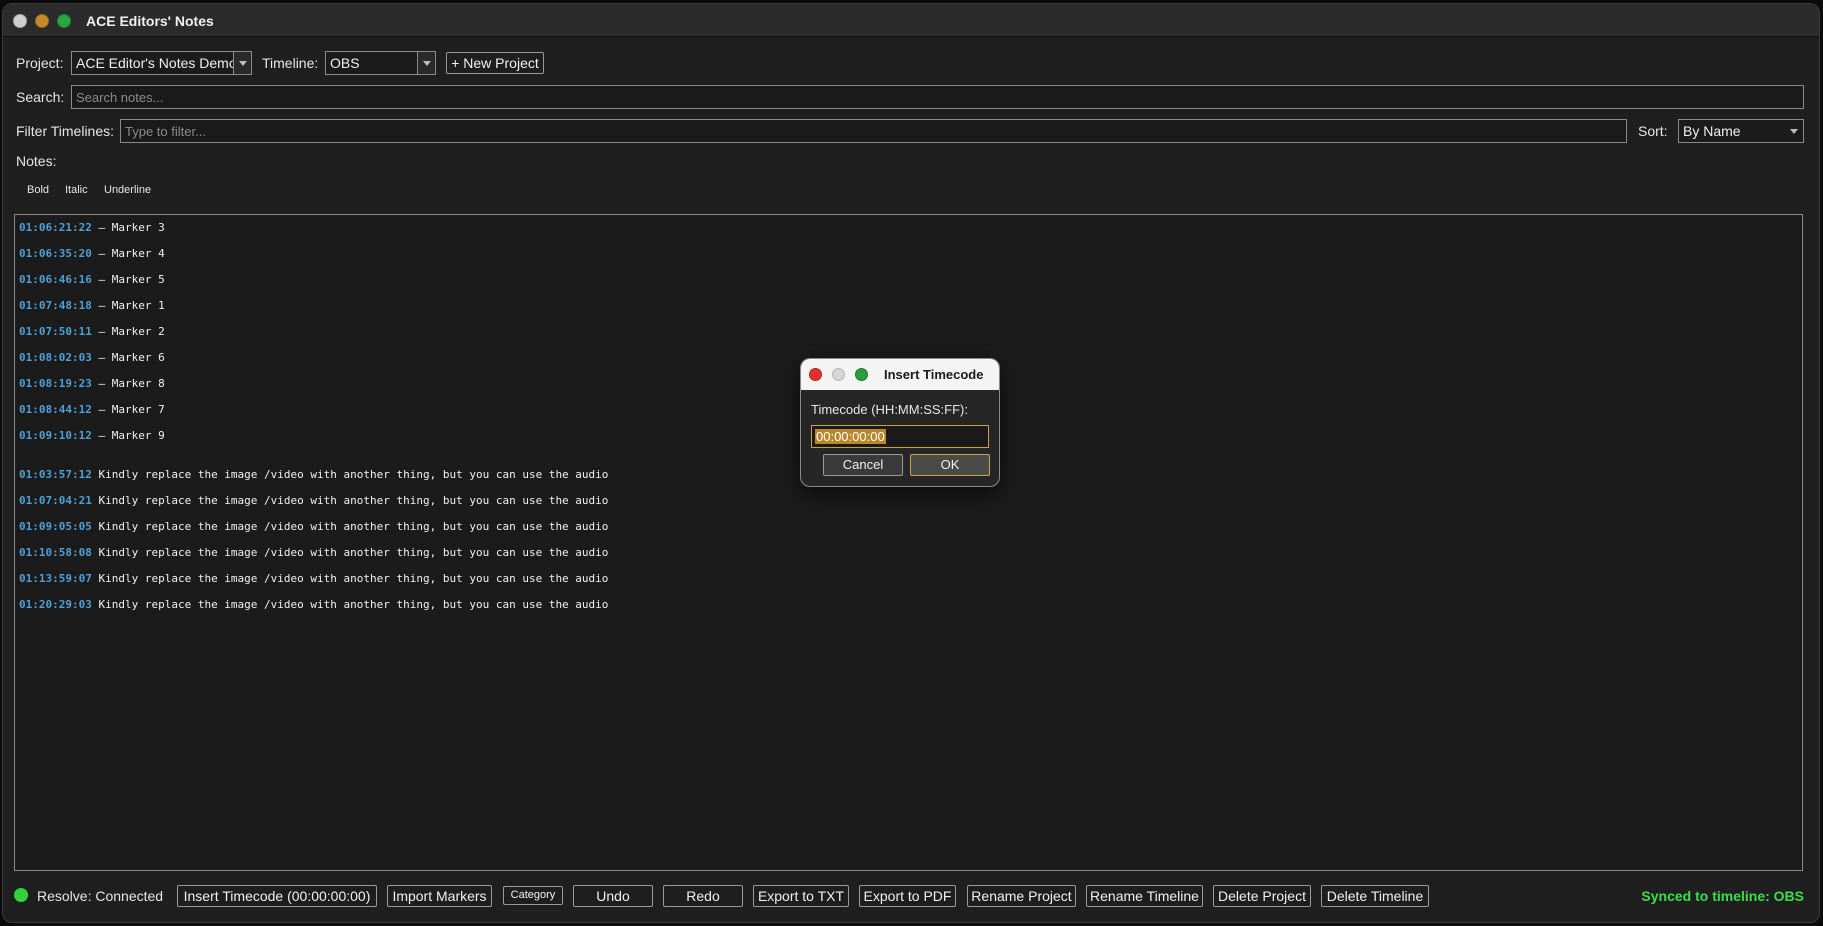 The height and width of the screenshot is (926, 1823). What do you see at coordinates (128, 383) in the screenshot?
I see `note-text: – Marker 8` at bounding box center [128, 383].